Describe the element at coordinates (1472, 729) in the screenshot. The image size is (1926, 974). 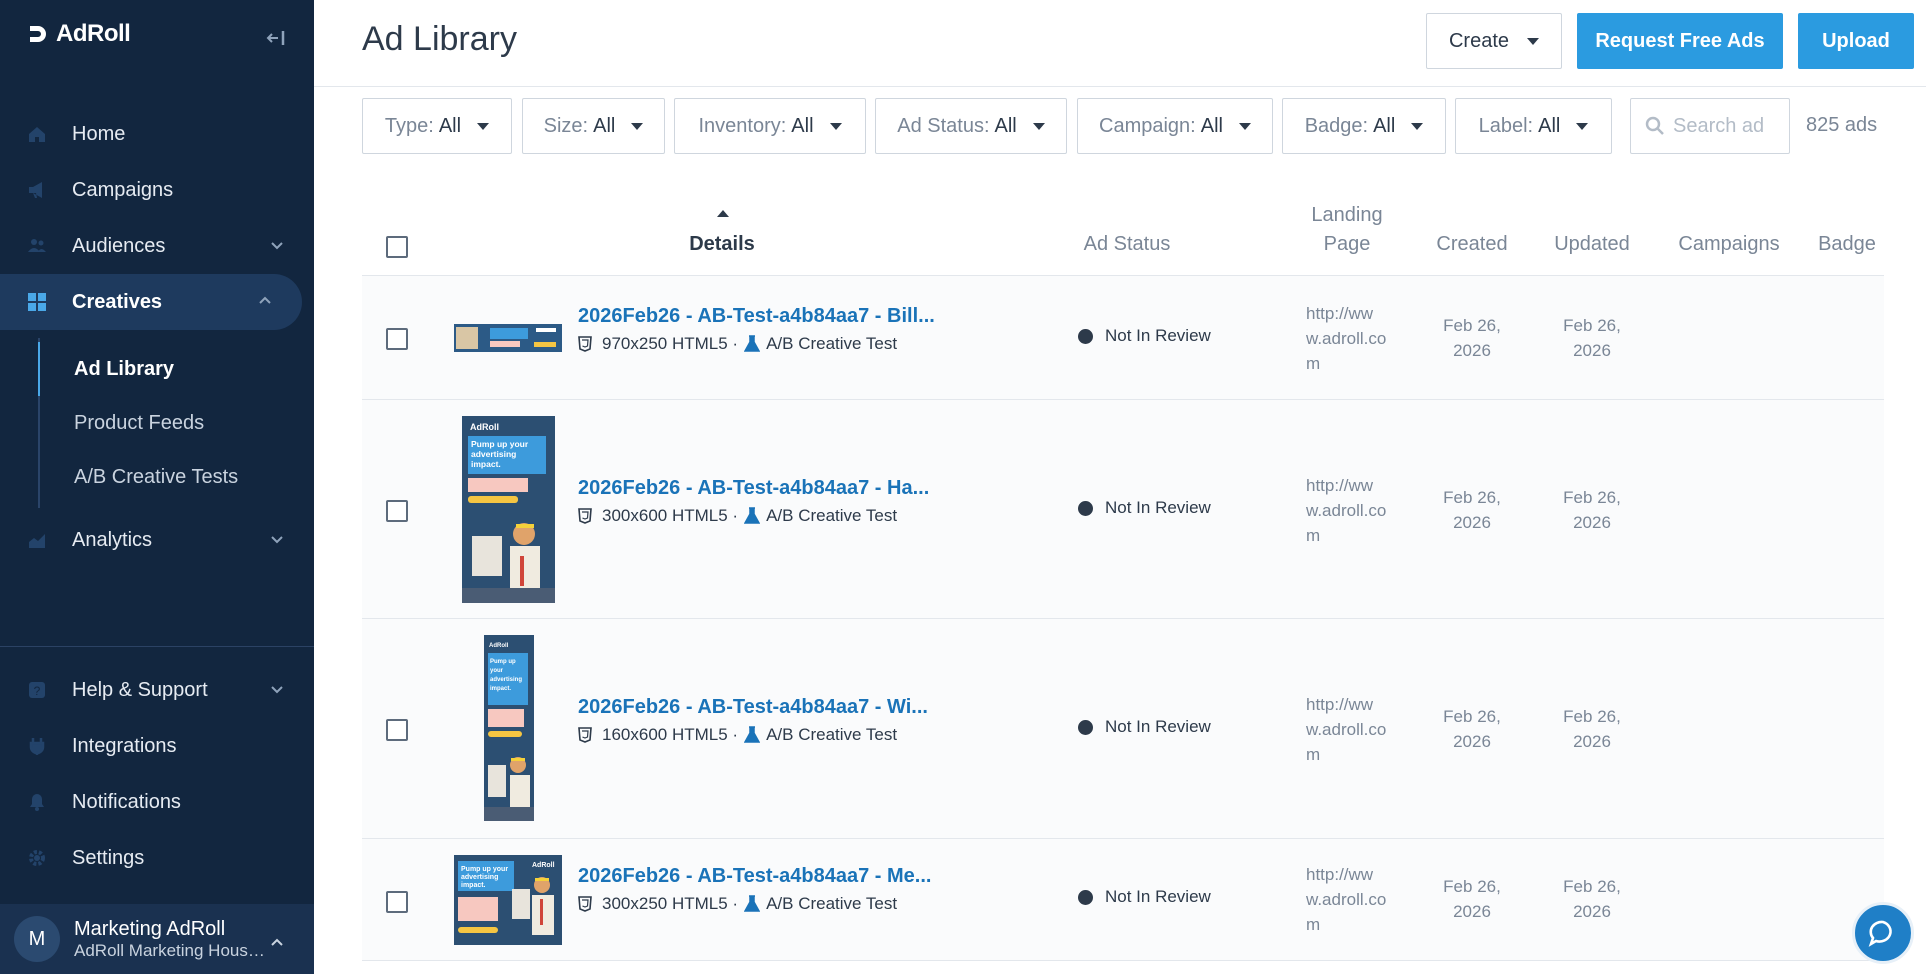
I see `created-date: Feb 26, 2026` at that location.